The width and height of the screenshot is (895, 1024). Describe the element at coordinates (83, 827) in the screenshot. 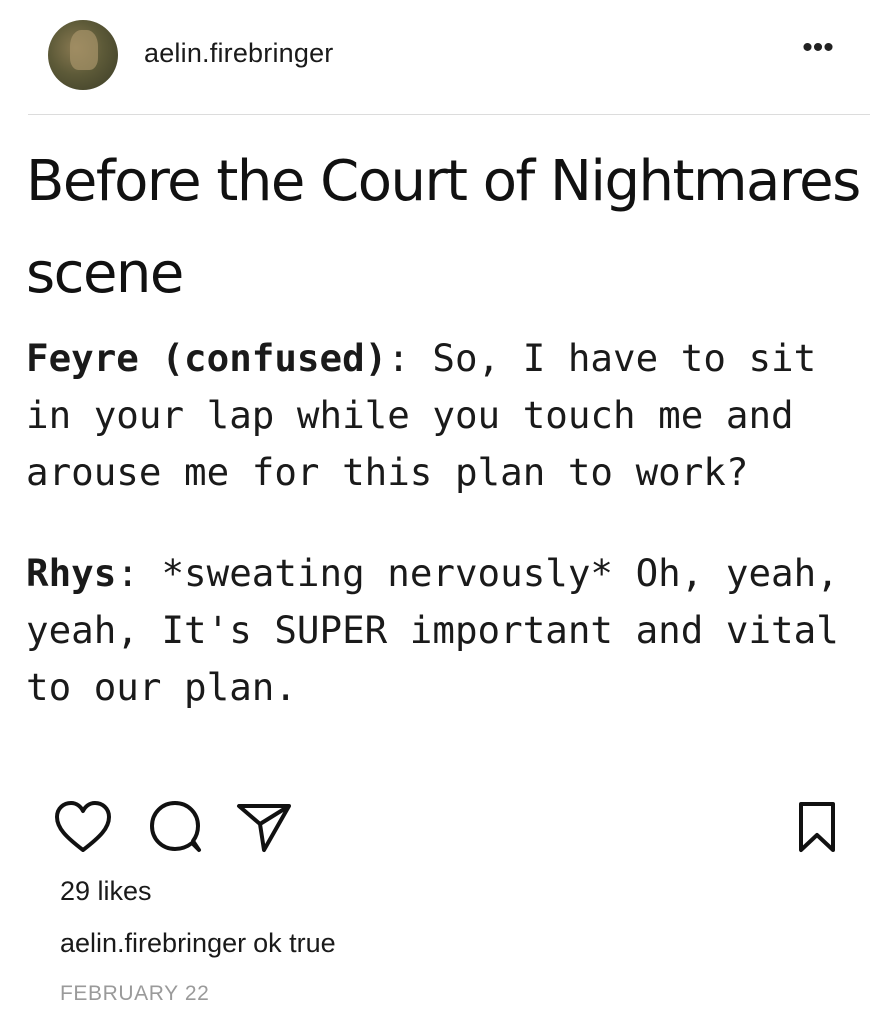

I see `heart-icon` at that location.